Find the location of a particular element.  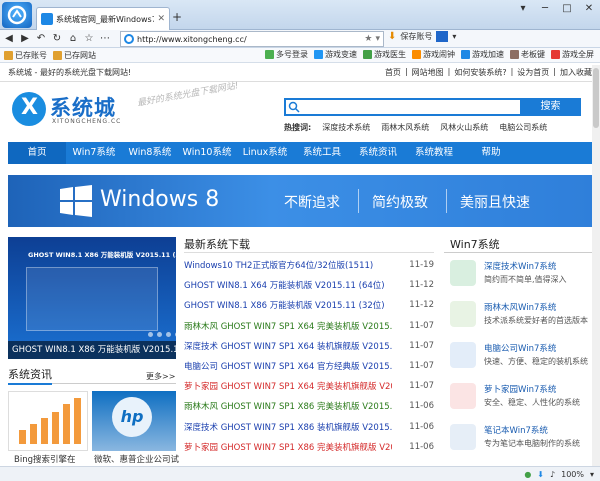

download-item-title: GHOST WIN8.1 X86 万能装机版 V2015.11 (32位) is located at coordinates (288, 305).